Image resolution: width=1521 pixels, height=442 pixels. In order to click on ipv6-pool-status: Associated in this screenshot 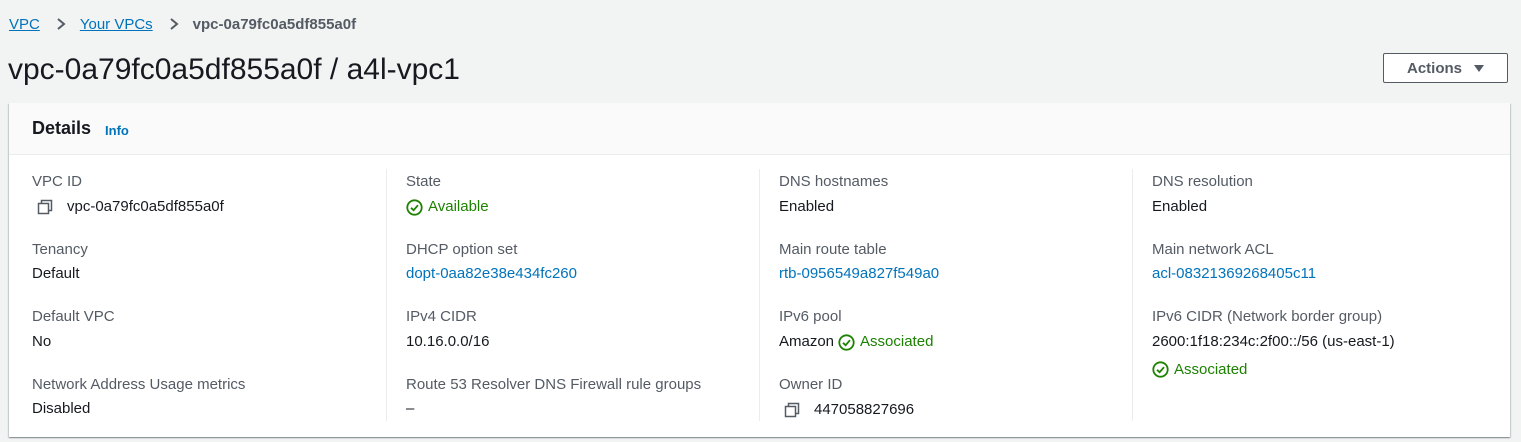, I will do `click(885, 342)`.